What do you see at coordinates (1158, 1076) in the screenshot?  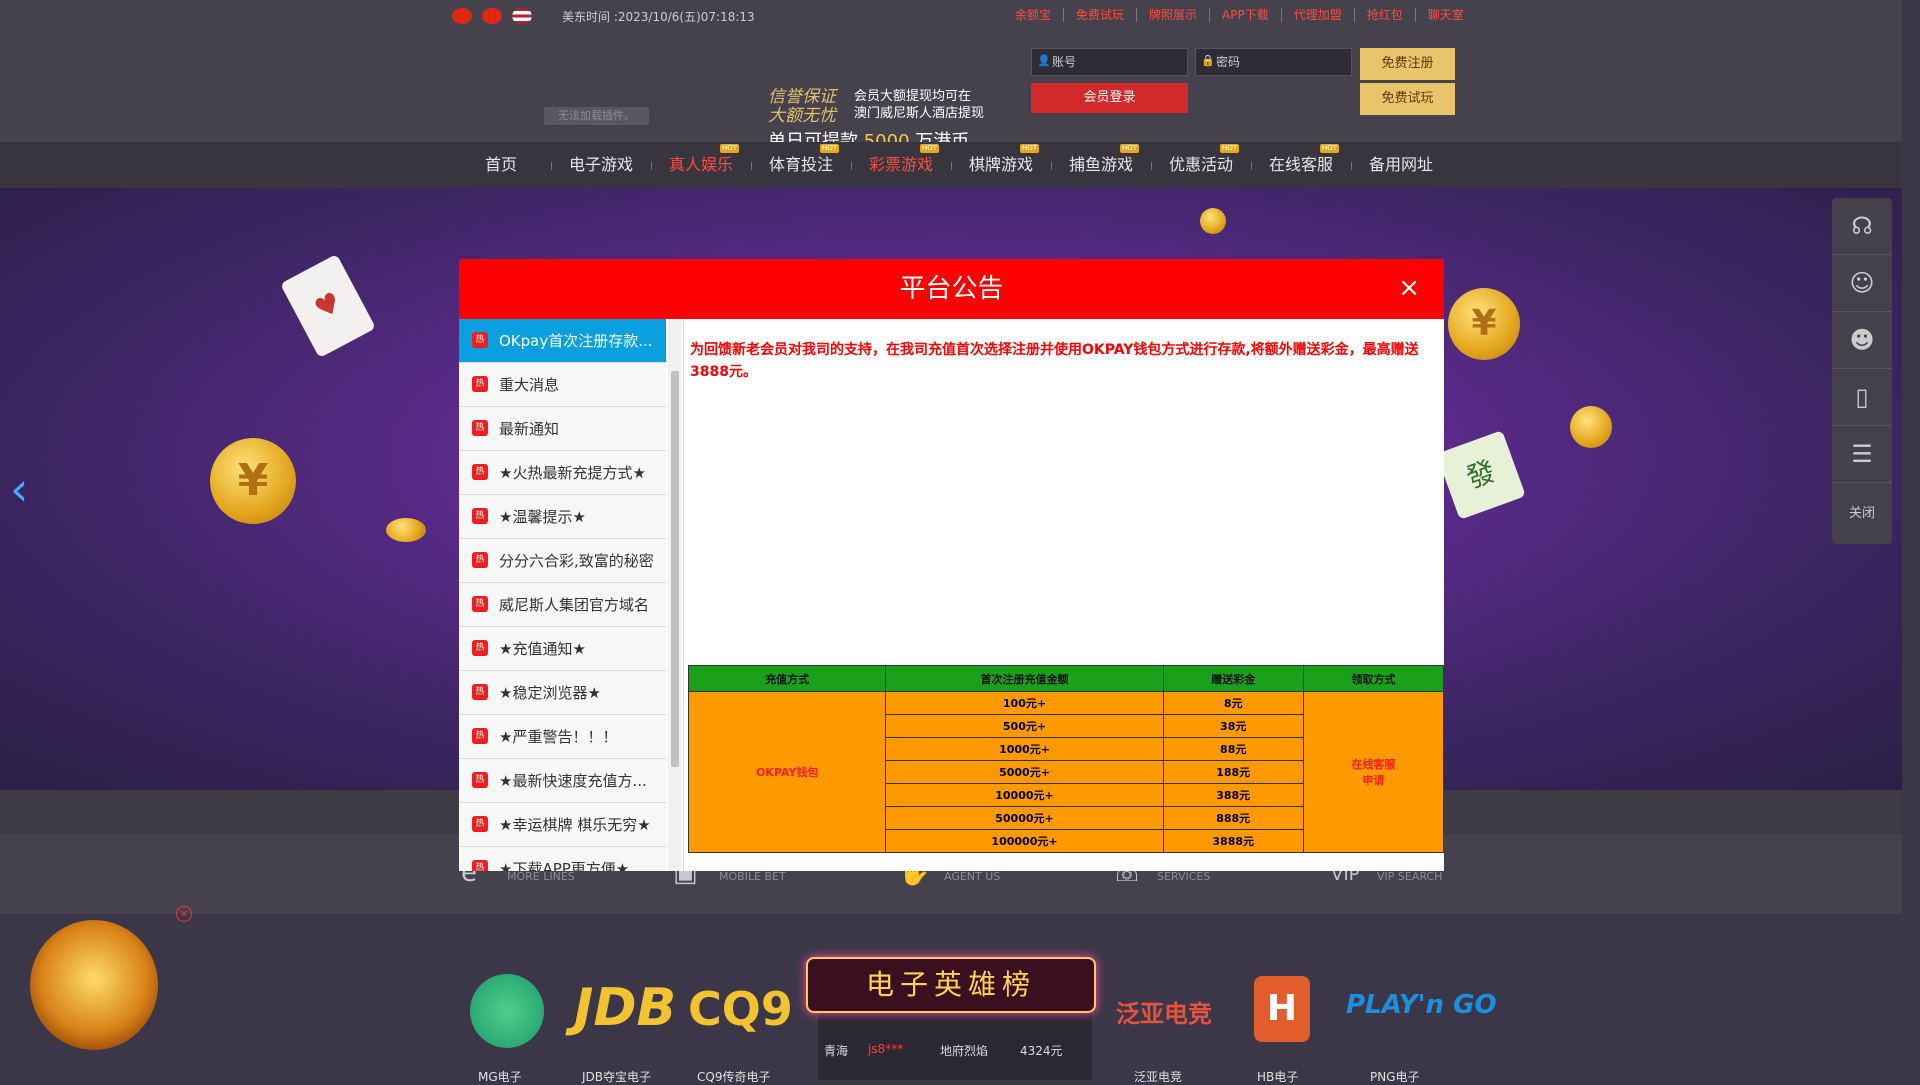 I see `game-label-avia: 泛亚电竞` at bounding box center [1158, 1076].